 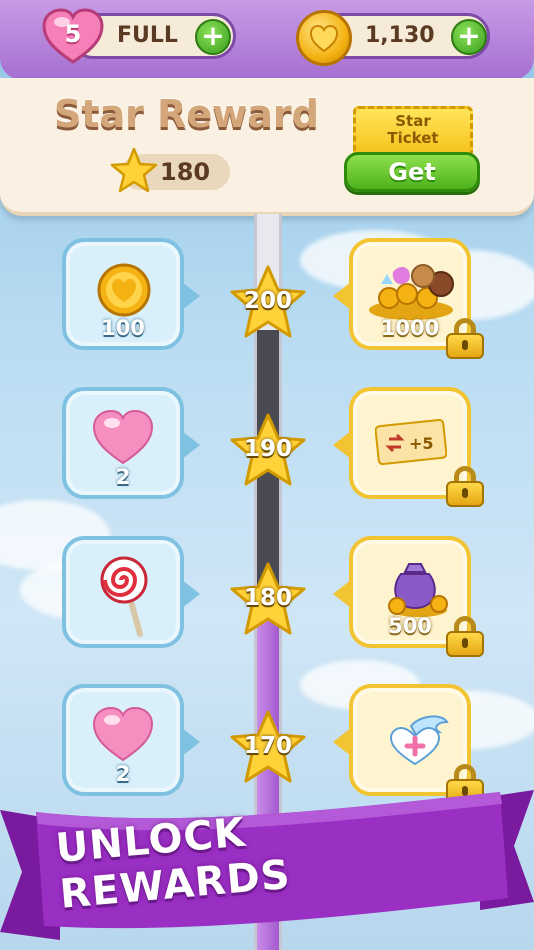 I want to click on ticket-label-line2: Ticket, so click(x=413, y=138).